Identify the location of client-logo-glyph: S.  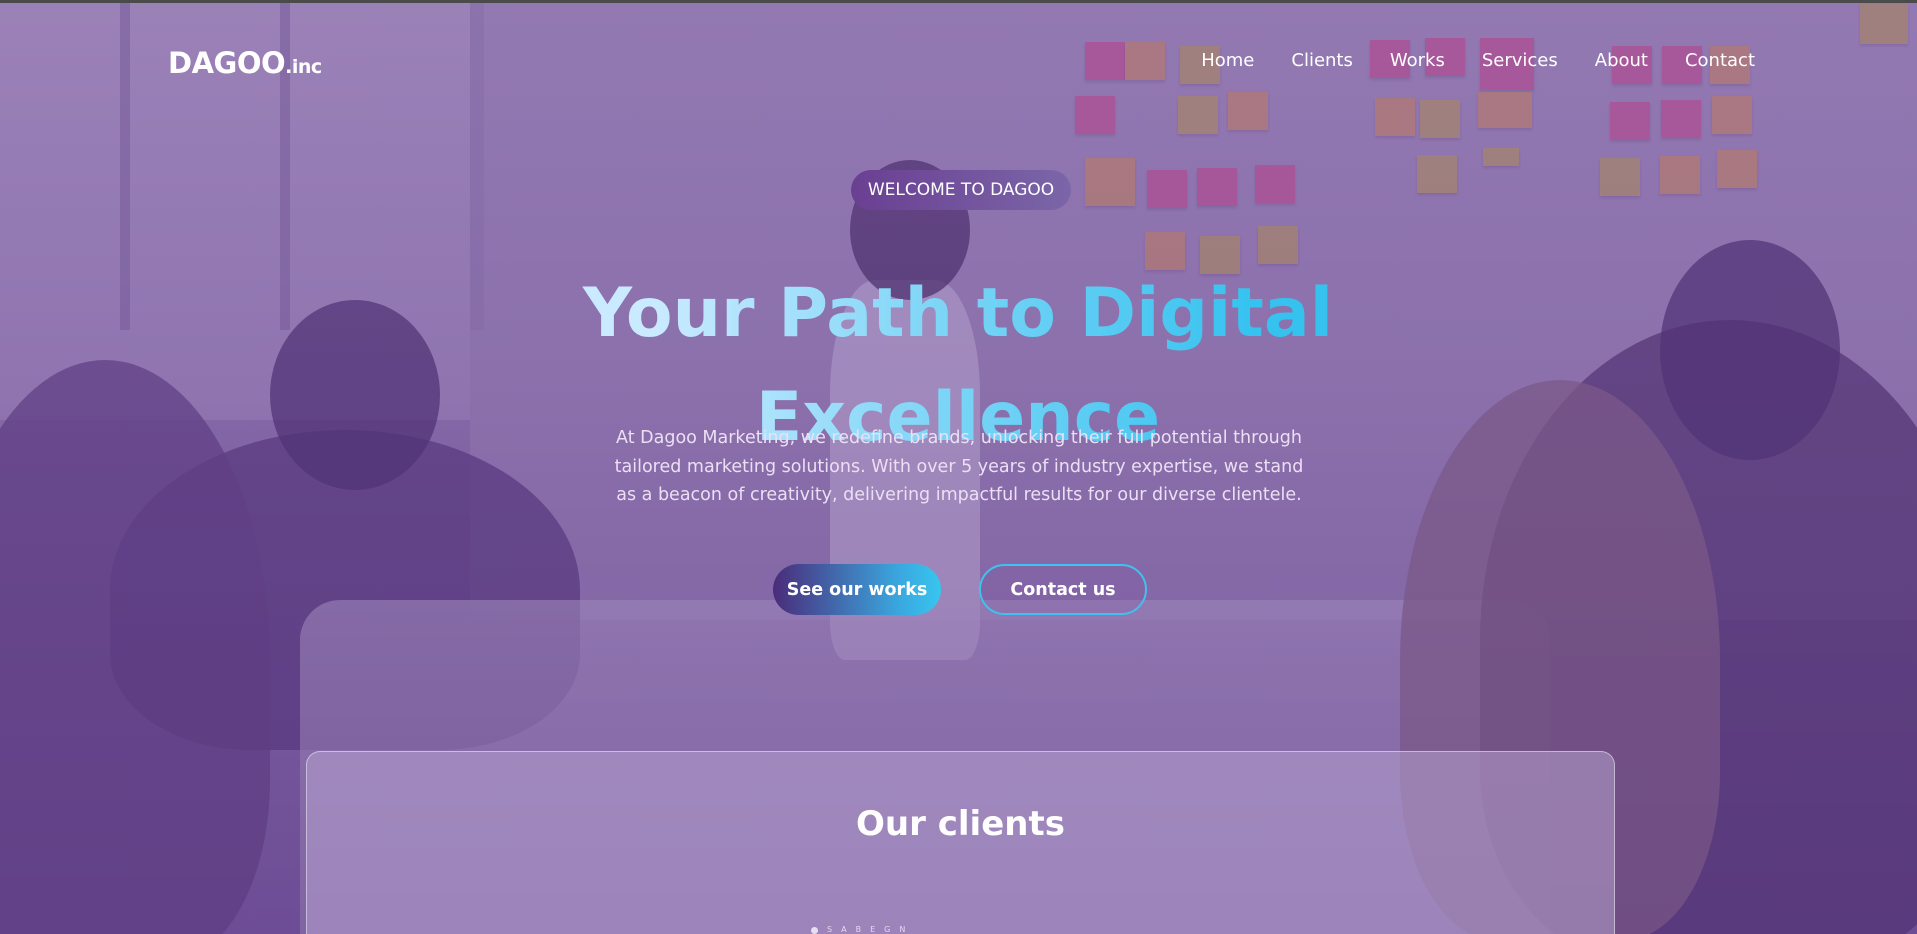
(829, 930).